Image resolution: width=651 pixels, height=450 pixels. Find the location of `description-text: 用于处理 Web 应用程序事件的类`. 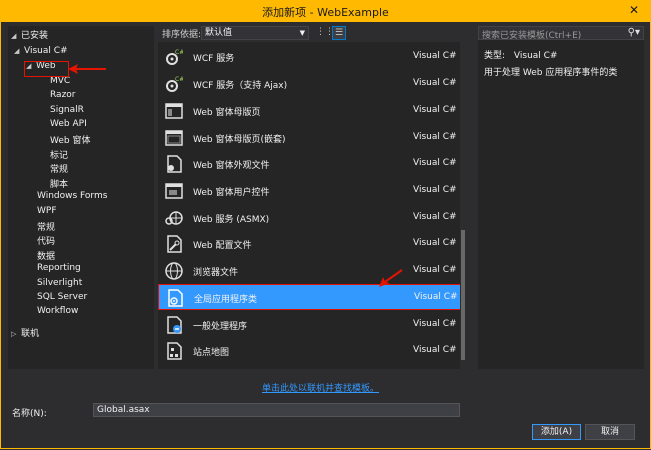

description-text: 用于处理 Web 应用程序事件的类 is located at coordinates (551, 73).